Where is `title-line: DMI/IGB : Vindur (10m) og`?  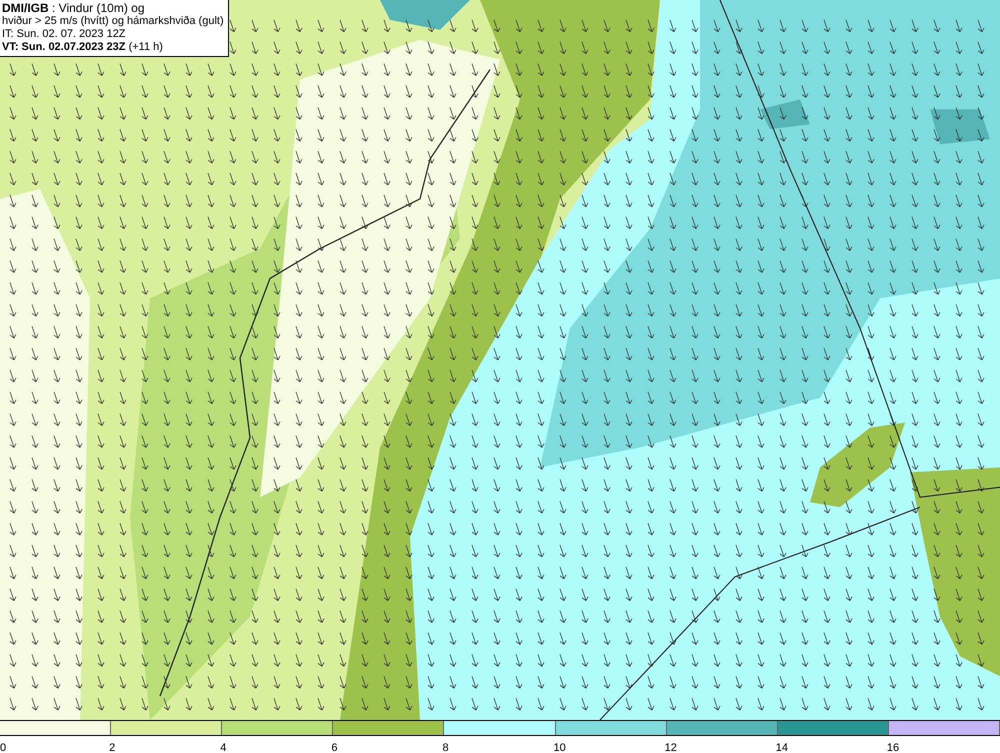 title-line: DMI/IGB : Vindur (10m) og is located at coordinates (74, 8).